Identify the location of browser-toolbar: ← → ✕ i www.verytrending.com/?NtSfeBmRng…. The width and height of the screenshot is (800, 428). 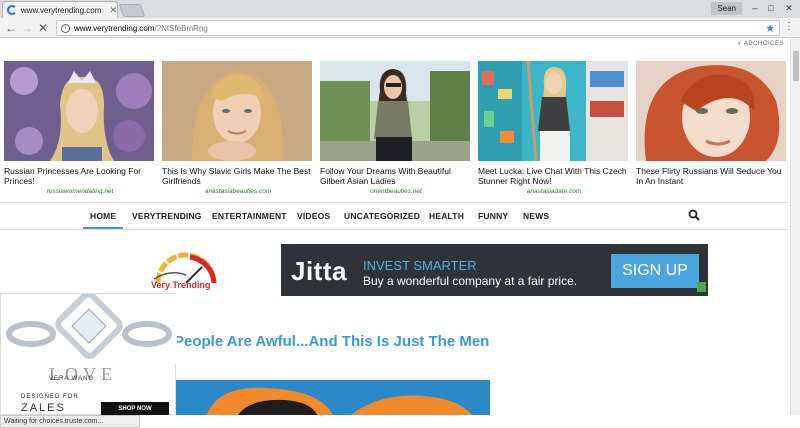
(400, 28).